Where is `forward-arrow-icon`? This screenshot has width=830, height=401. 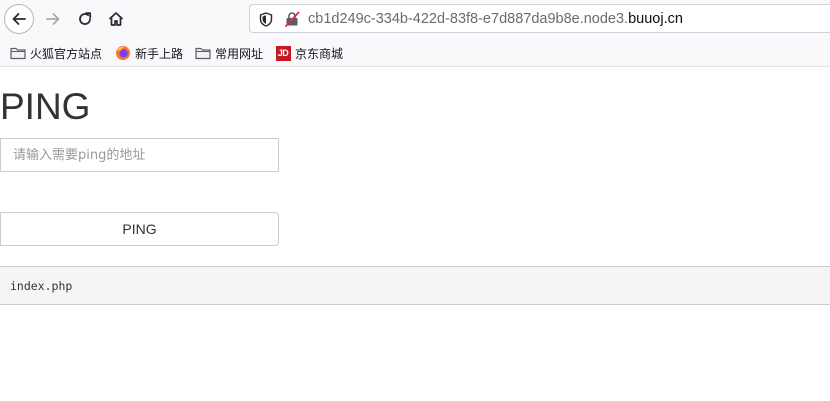
forward-arrow-icon is located at coordinates (53, 19).